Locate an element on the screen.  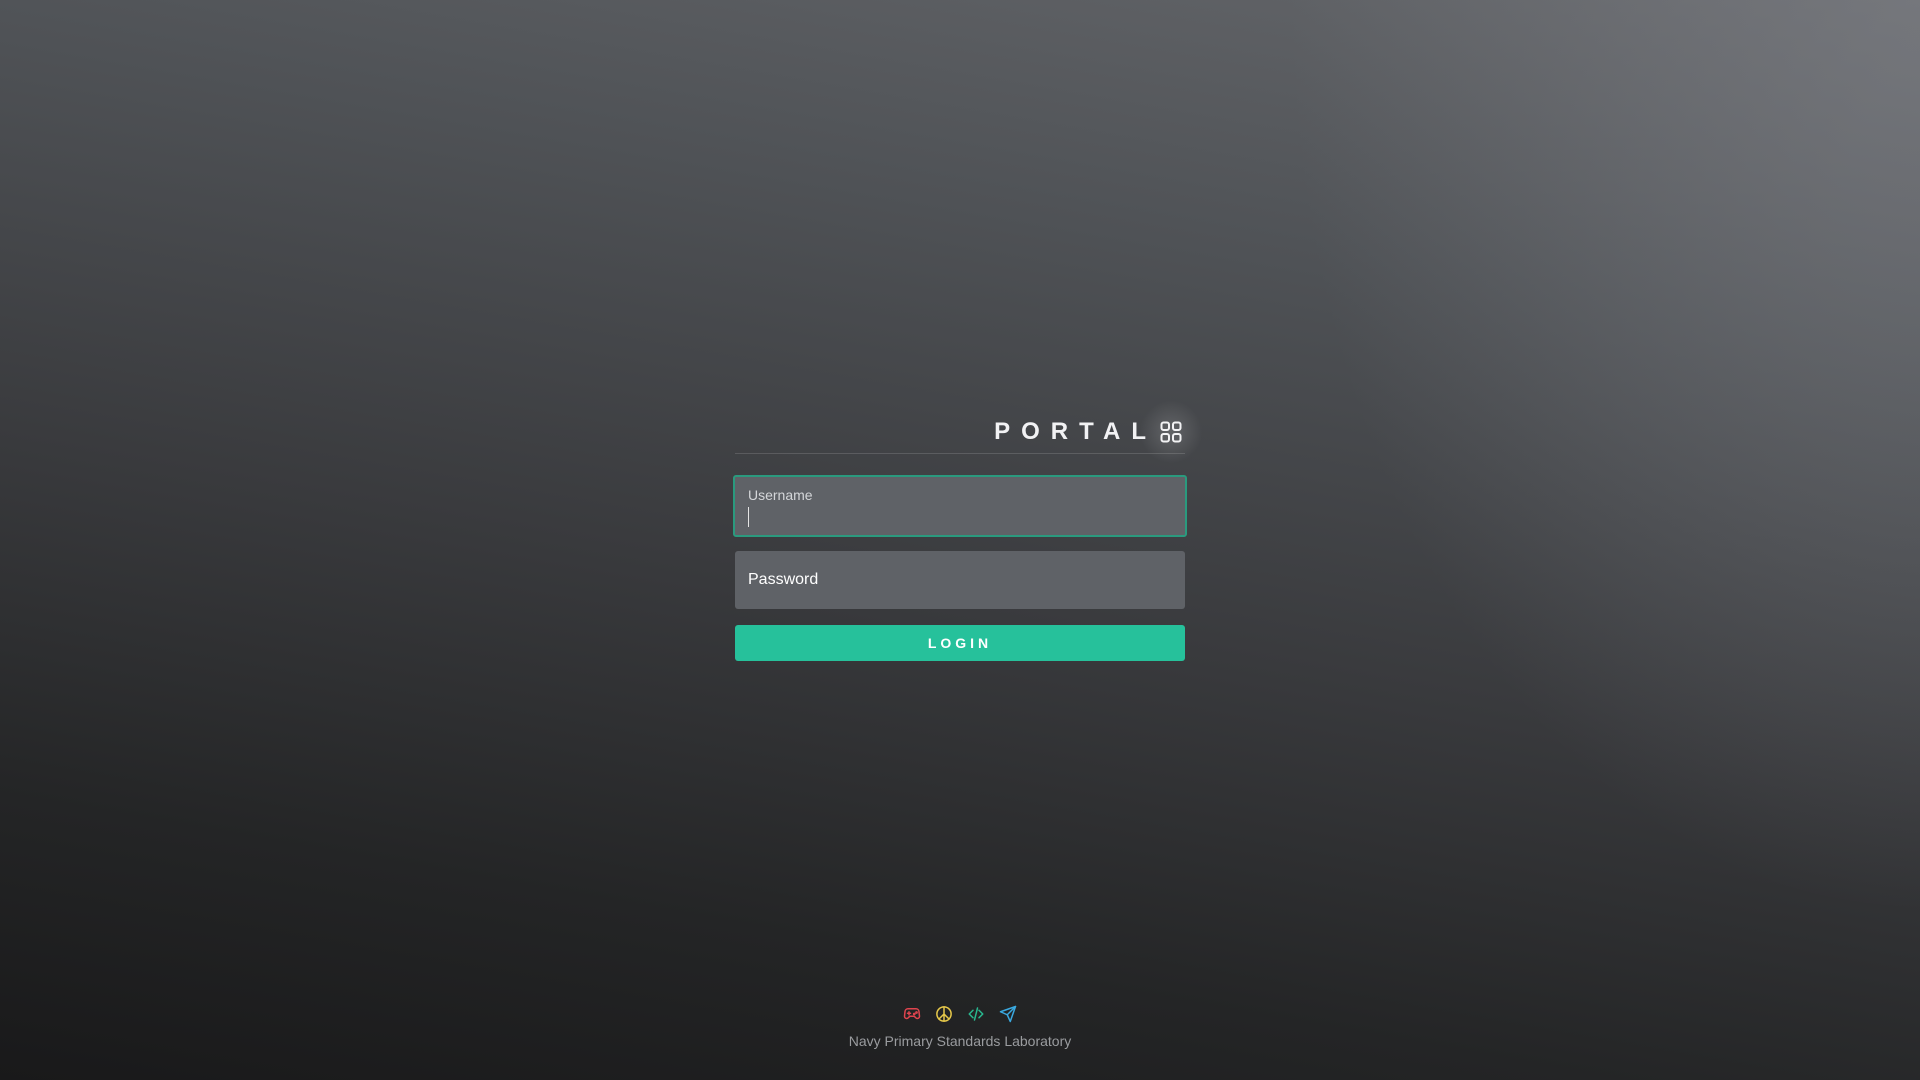
password-input is located at coordinates (960, 580).